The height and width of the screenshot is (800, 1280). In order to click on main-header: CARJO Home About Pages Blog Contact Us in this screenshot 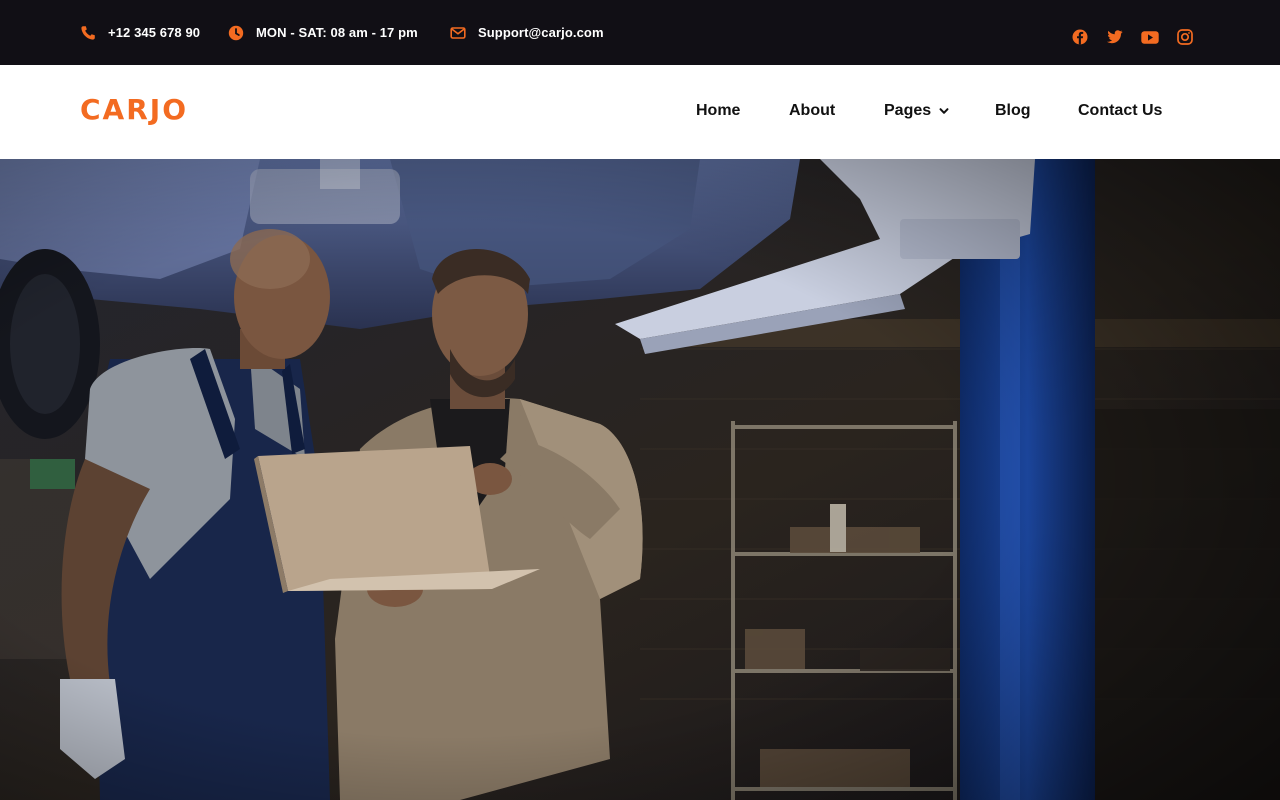, I will do `click(640, 112)`.